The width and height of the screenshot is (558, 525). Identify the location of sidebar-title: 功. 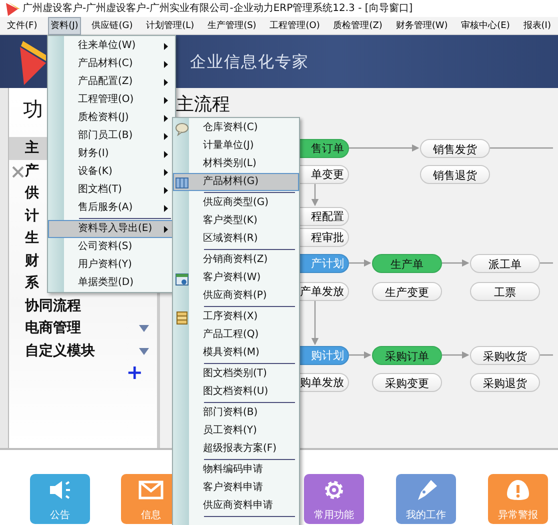
(33, 109).